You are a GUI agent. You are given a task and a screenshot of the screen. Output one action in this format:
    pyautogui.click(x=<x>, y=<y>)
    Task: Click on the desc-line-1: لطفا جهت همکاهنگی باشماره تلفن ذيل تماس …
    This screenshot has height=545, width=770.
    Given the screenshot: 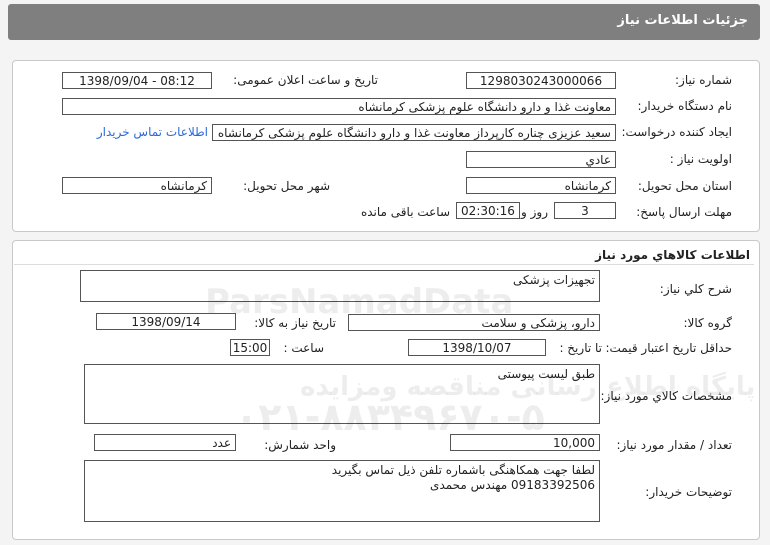 What is the action you would take?
    pyautogui.click(x=463, y=470)
    